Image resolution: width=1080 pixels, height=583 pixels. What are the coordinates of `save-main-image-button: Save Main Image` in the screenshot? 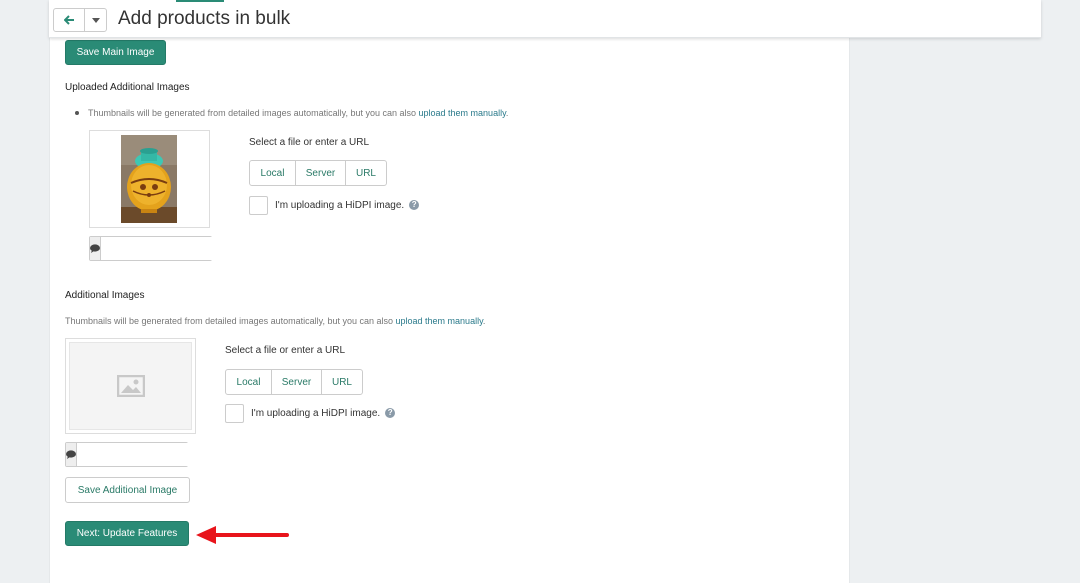 It's located at (115, 52).